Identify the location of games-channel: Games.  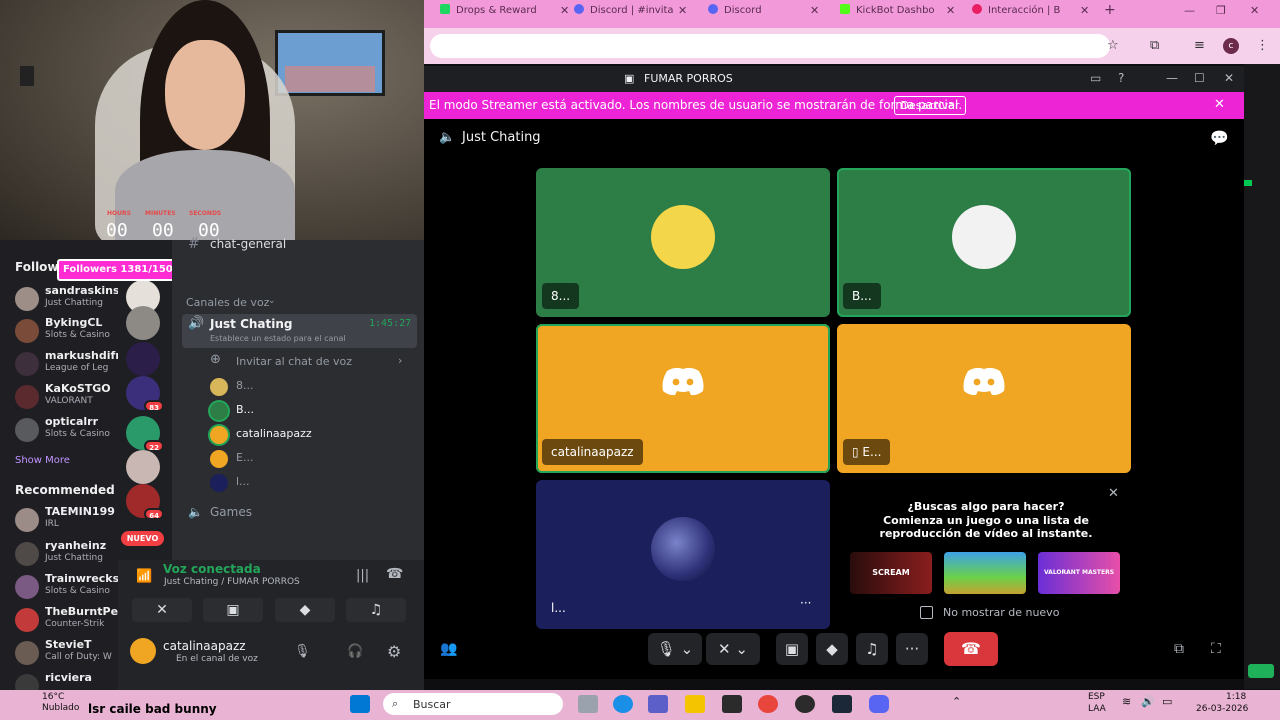
(231, 512).